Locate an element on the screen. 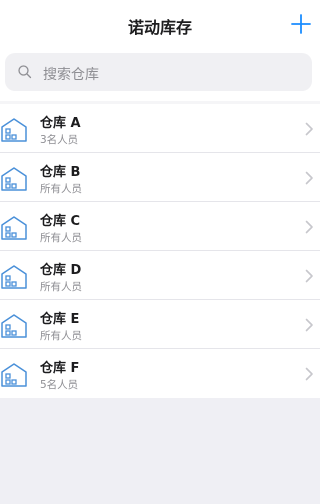  warehouse-members: 5名人员 is located at coordinates (59, 385).